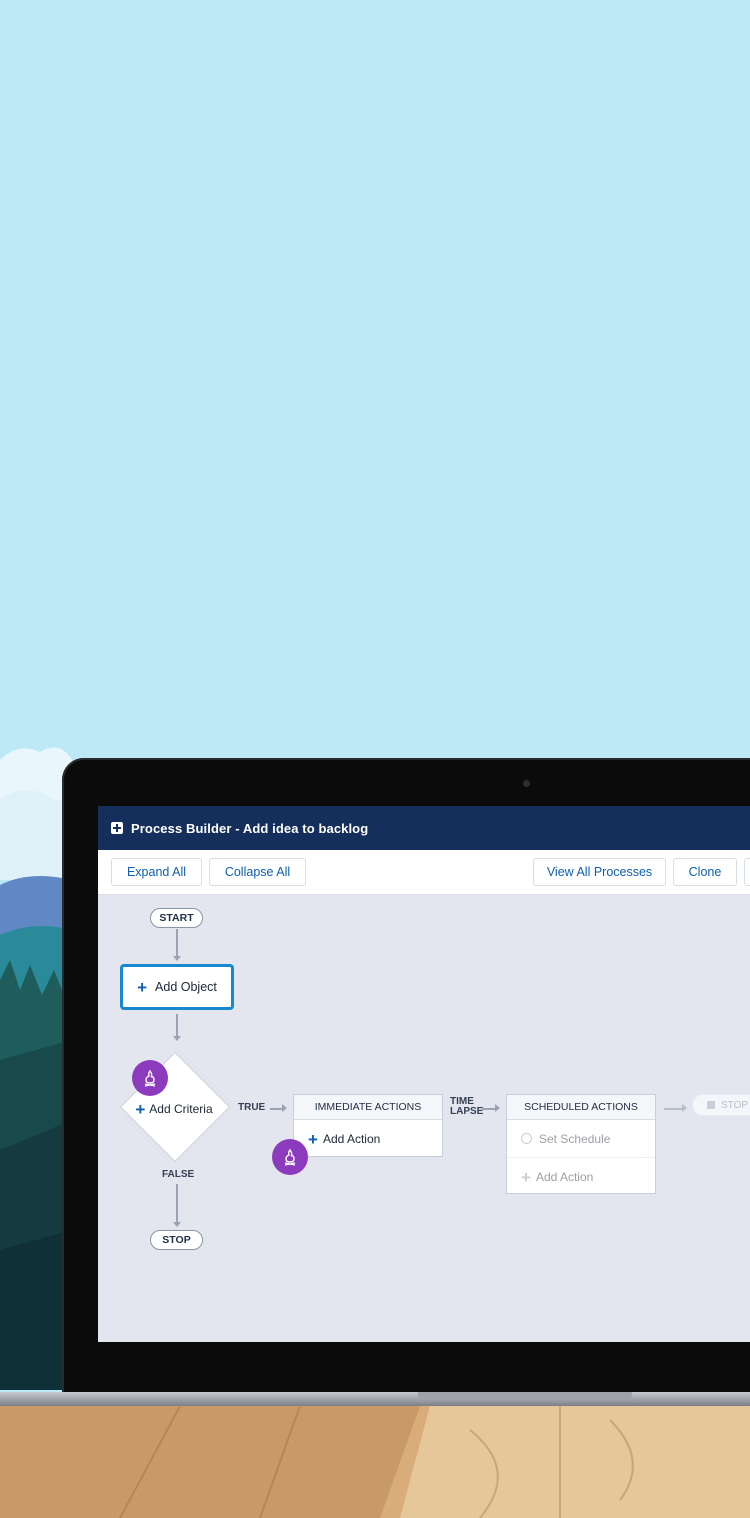  I want to click on immediate-actions-card: IMMEDIATE ACTIONS + Add Action, so click(368, 1125).